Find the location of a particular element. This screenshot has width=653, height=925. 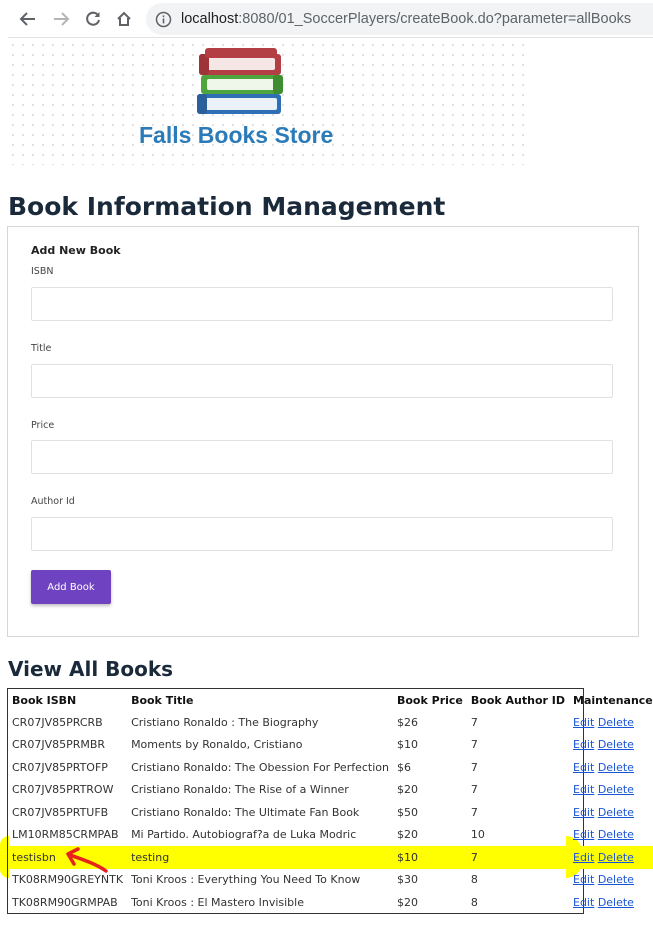

forward-button is located at coordinates (61, 19).